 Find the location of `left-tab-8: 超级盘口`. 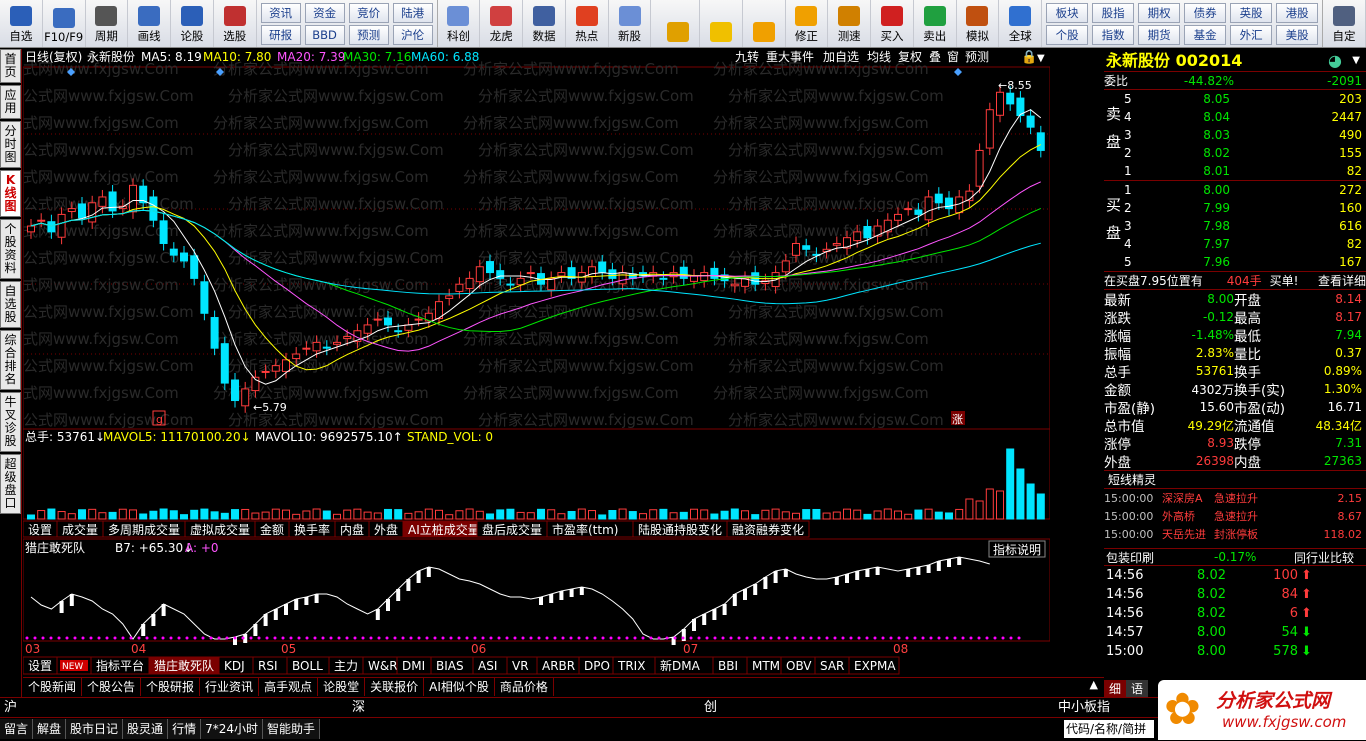

left-tab-8: 超级盘口 is located at coordinates (10, 484).